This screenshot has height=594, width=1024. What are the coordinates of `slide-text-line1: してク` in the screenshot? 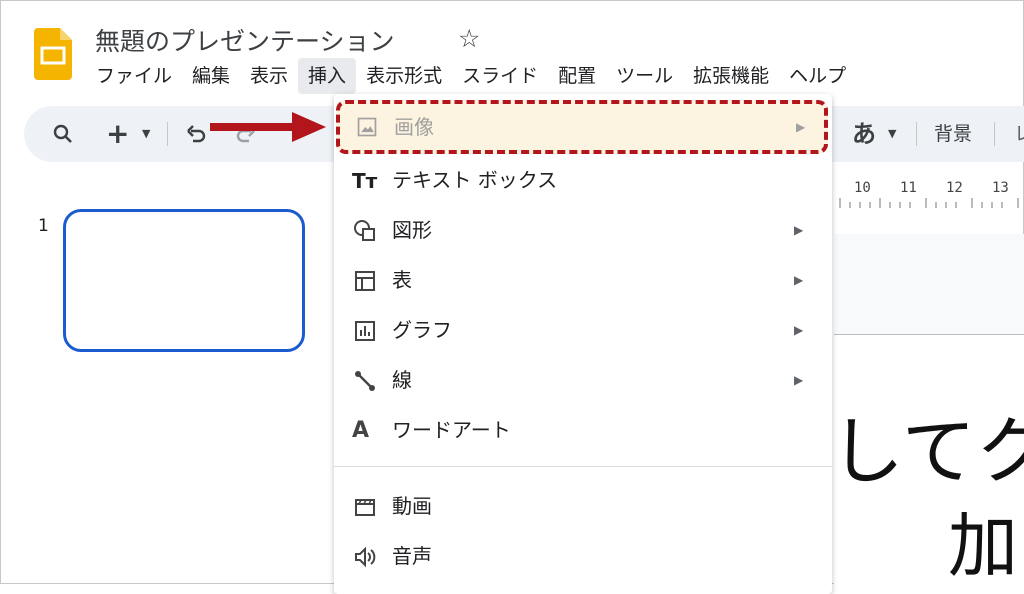 It's located at (927, 445).